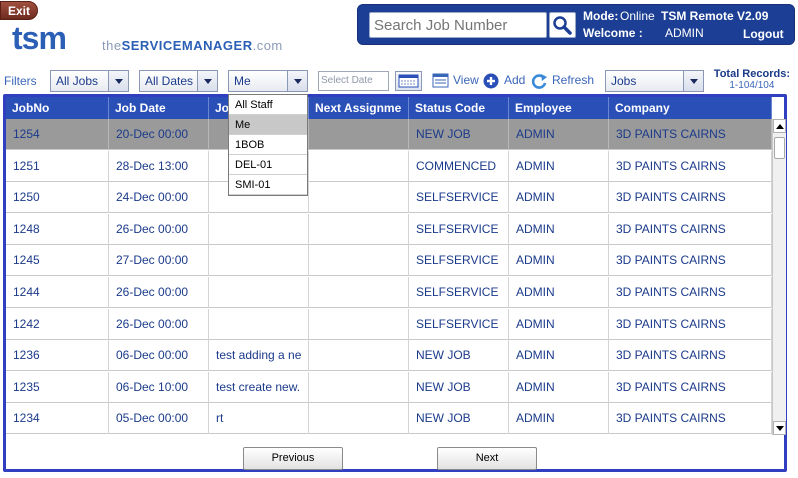 This screenshot has height=478, width=798. Describe the element at coordinates (562, 25) in the screenshot. I see `search-button` at that location.